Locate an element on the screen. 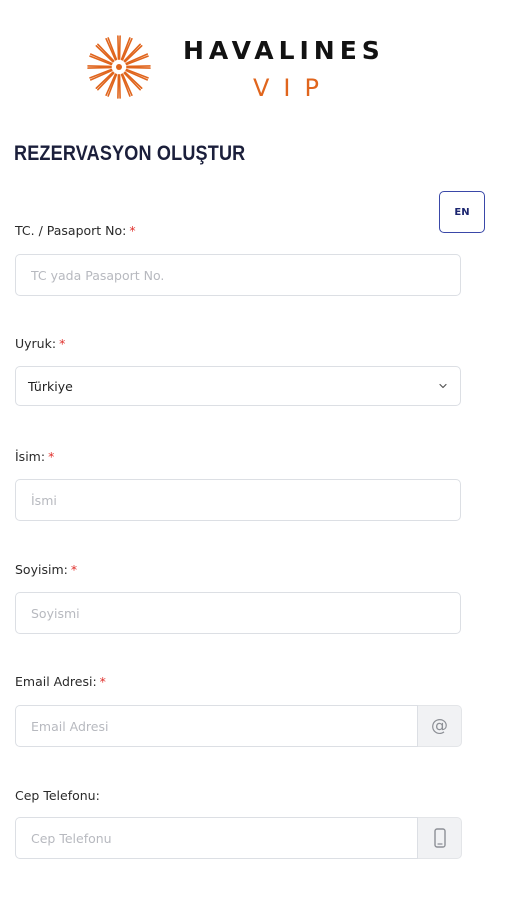 The height and width of the screenshot is (900, 506). last-name-input is located at coordinates (238, 613).